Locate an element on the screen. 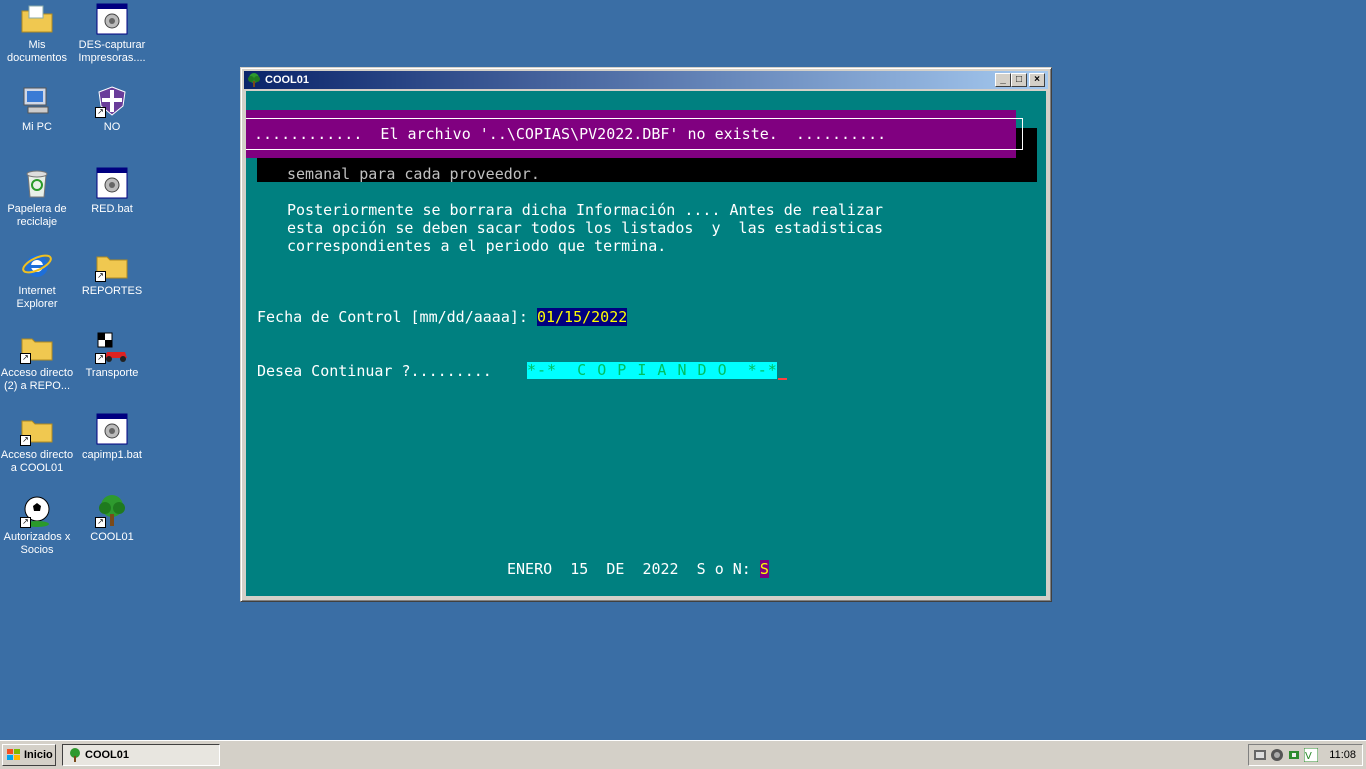 The image size is (1366, 769). desktop-icon: RED.bat is located at coordinates (112, 191).